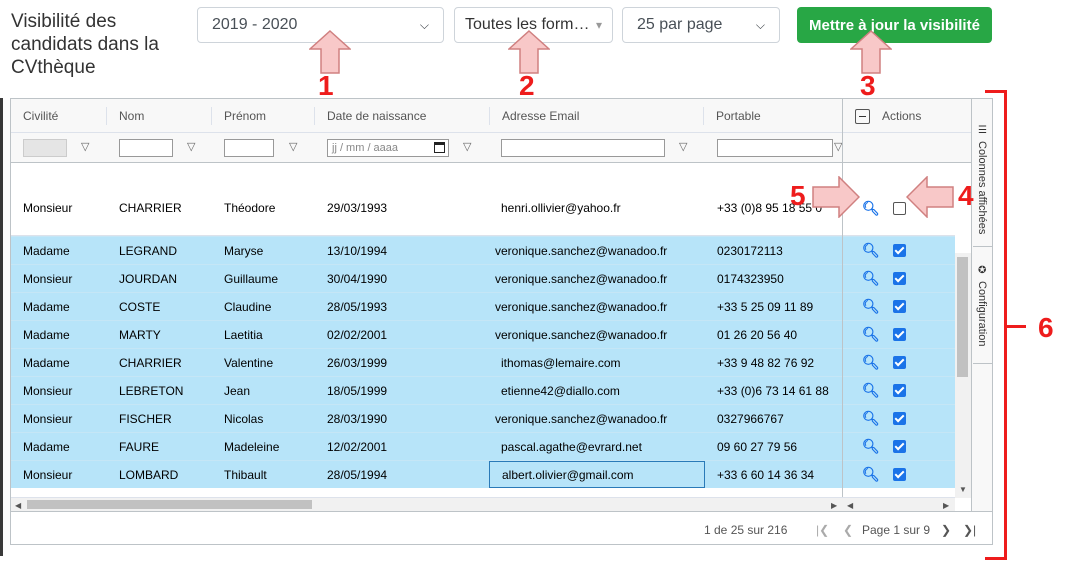 The width and height of the screenshot is (1069, 564). I want to click on cell-nom: FISCHER, so click(145, 418).